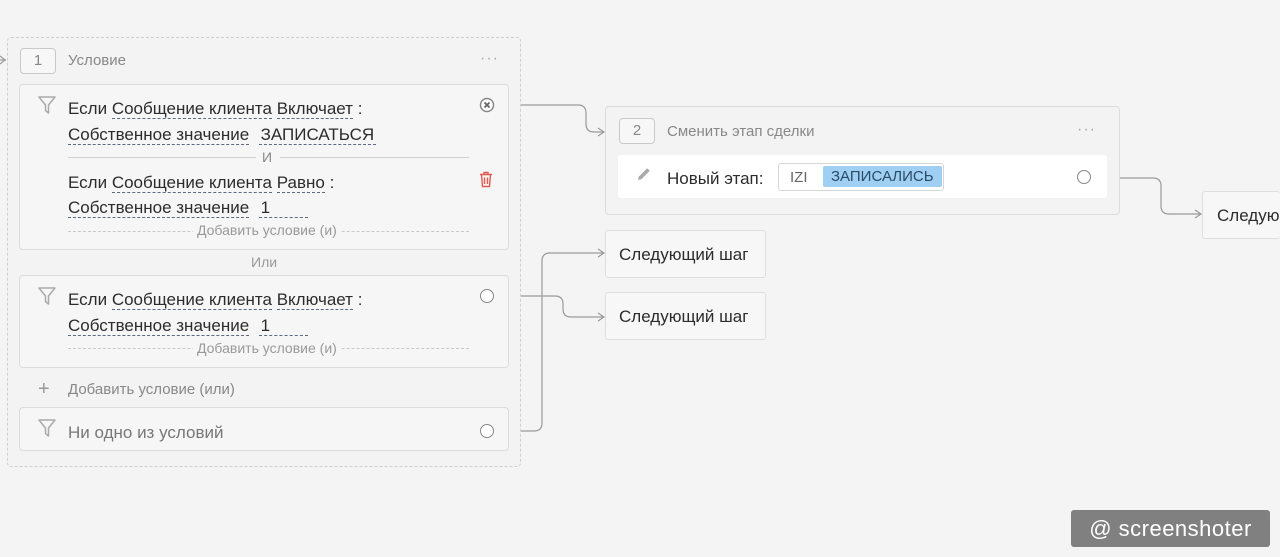  Describe the element at coordinates (264, 262) in the screenshot. I see `or-label: Или` at that location.